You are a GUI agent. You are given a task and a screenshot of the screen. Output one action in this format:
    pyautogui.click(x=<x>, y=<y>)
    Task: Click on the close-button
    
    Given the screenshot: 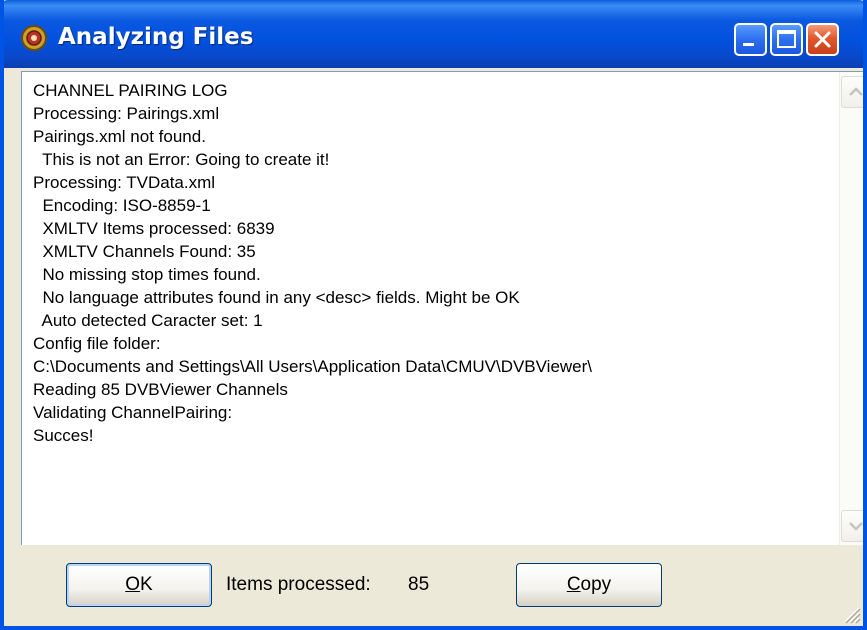 What is the action you would take?
    pyautogui.click(x=822, y=39)
    